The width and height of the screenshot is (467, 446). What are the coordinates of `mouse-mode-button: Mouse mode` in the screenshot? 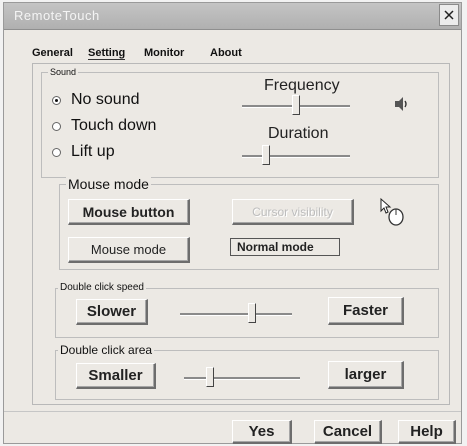 It's located at (129, 250).